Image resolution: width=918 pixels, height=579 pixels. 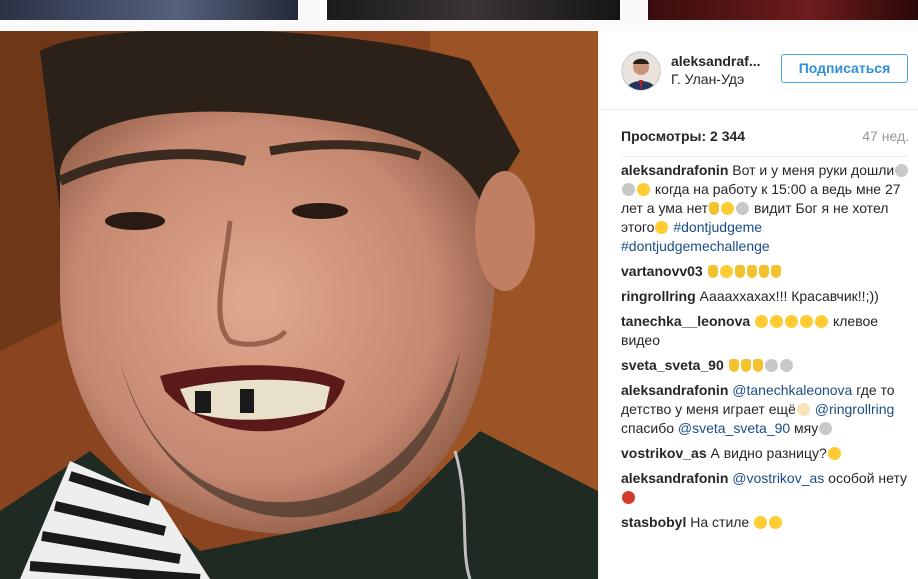 I want to click on comment-text: Ааааххахах!!! Красавчик!!;)), so click(x=787, y=296).